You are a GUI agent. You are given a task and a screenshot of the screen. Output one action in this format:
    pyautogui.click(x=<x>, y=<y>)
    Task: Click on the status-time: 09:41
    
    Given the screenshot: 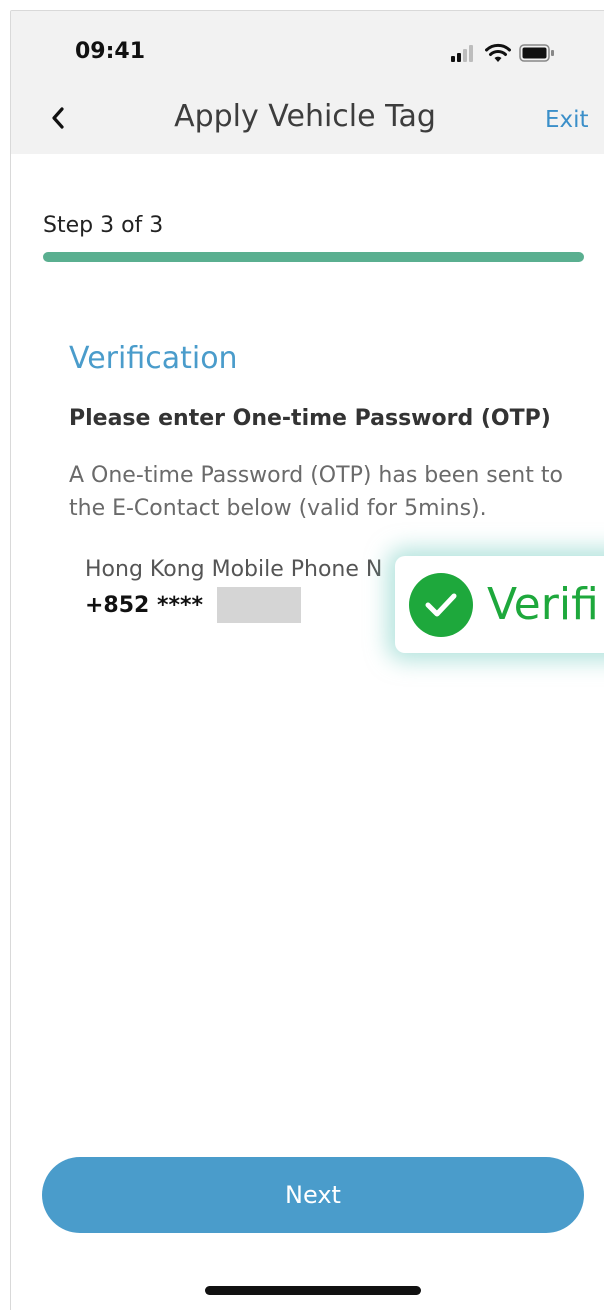 What is the action you would take?
    pyautogui.click(x=110, y=51)
    